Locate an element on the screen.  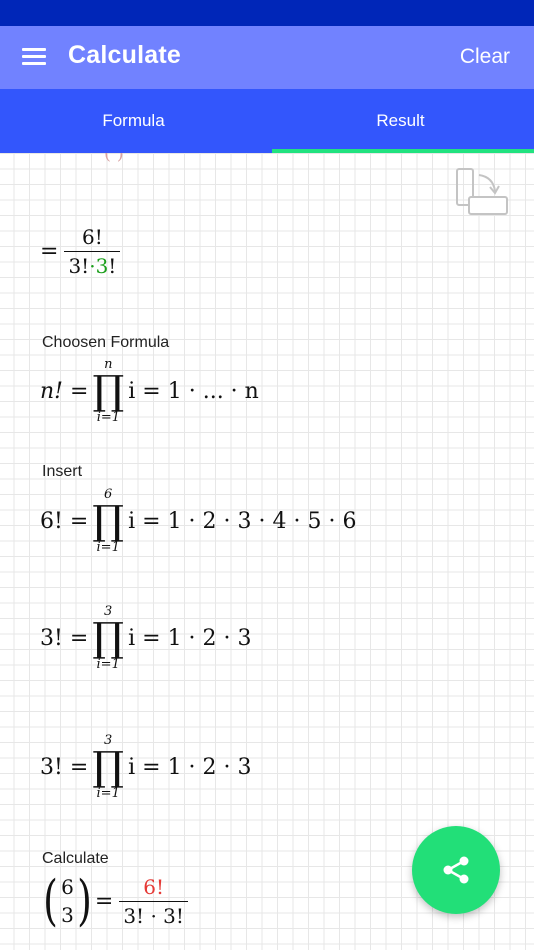
menu-icon is located at coordinates (34, 56).